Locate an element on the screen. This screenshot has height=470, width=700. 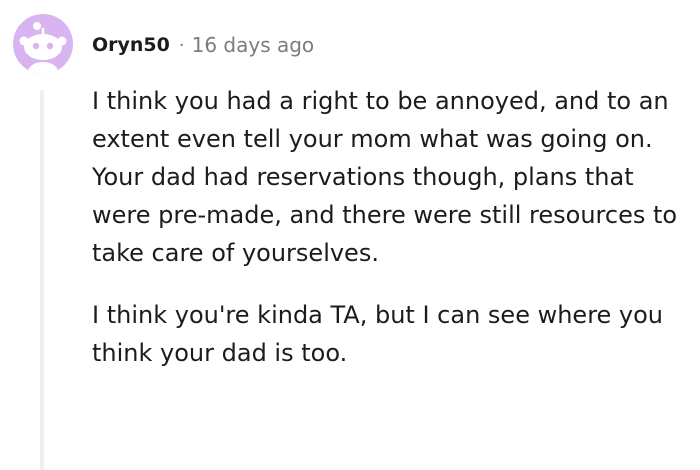
comment-header: Oryn50 · 16 days ago is located at coordinates (203, 45).